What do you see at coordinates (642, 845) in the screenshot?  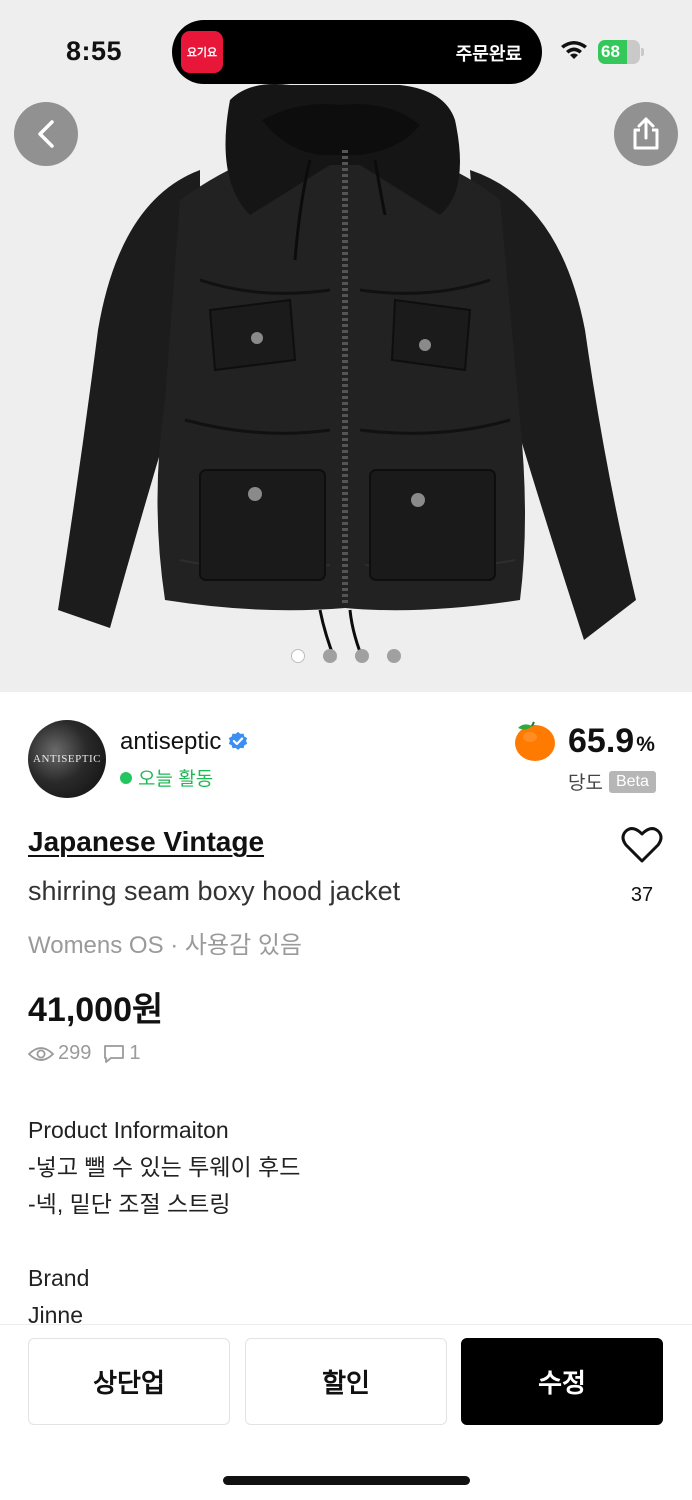 I see `heart-icon` at bounding box center [642, 845].